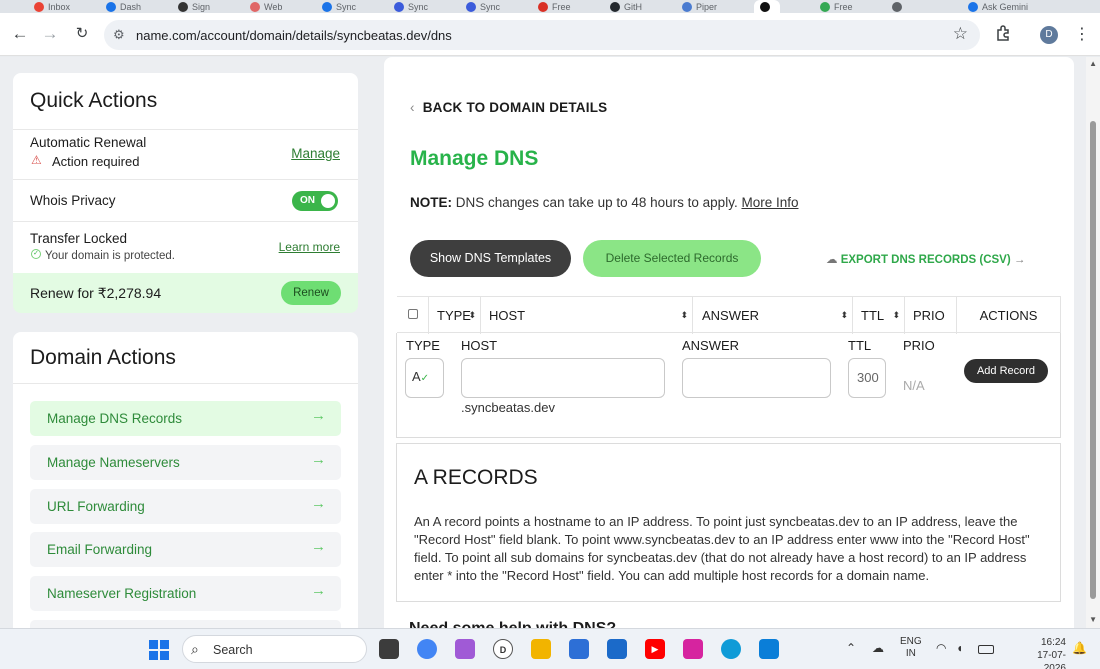  I want to click on more-info-link: More Info, so click(769, 202).